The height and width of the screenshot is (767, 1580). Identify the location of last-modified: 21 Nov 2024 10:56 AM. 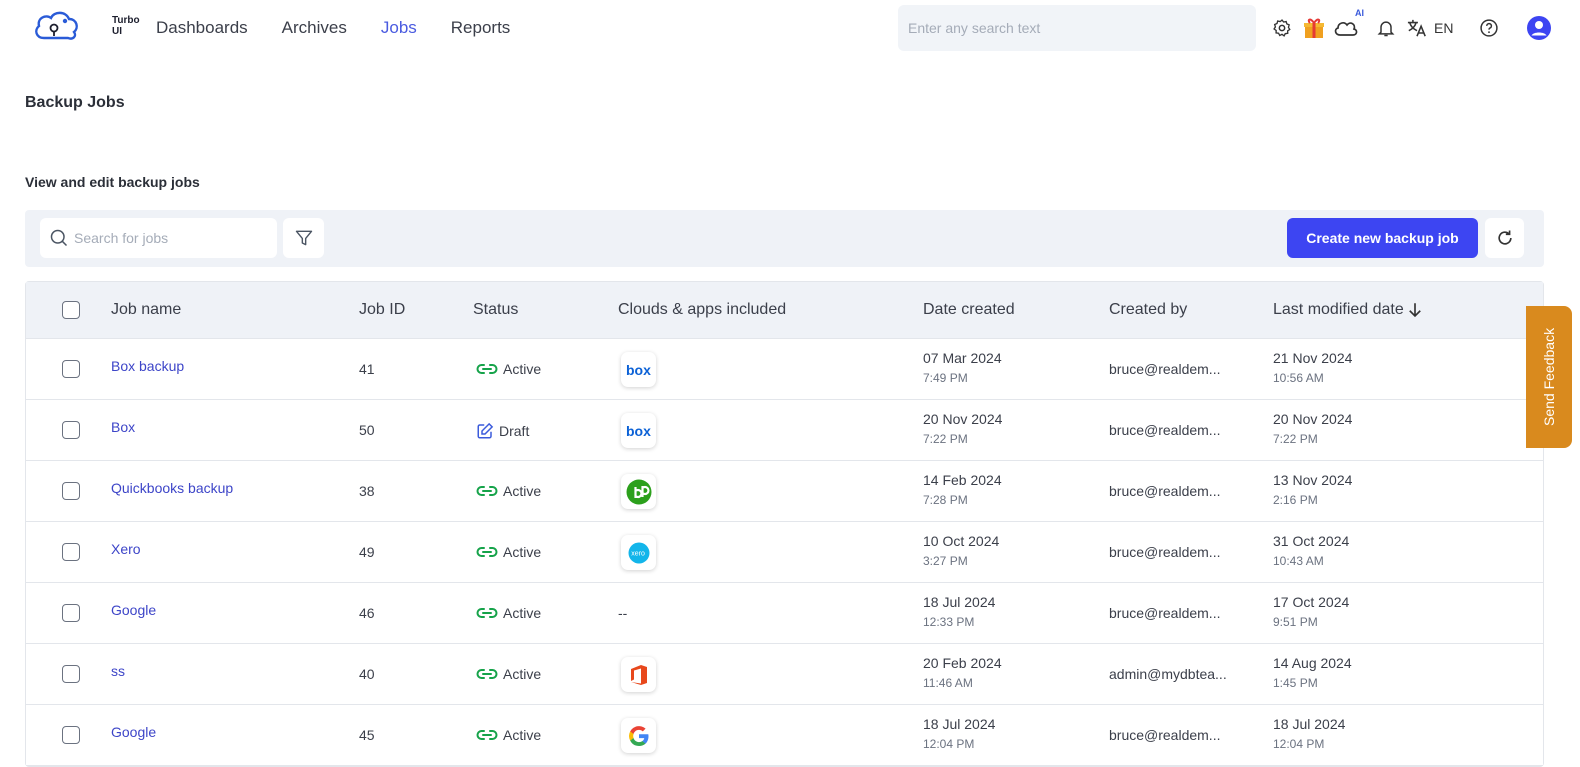
(1312, 367).